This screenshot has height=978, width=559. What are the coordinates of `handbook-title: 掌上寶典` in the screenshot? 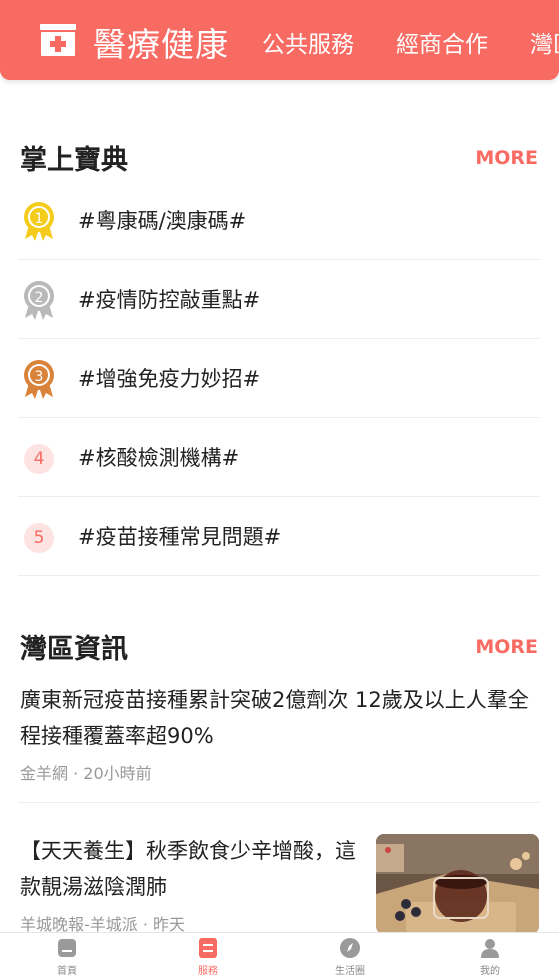 It's located at (74, 160).